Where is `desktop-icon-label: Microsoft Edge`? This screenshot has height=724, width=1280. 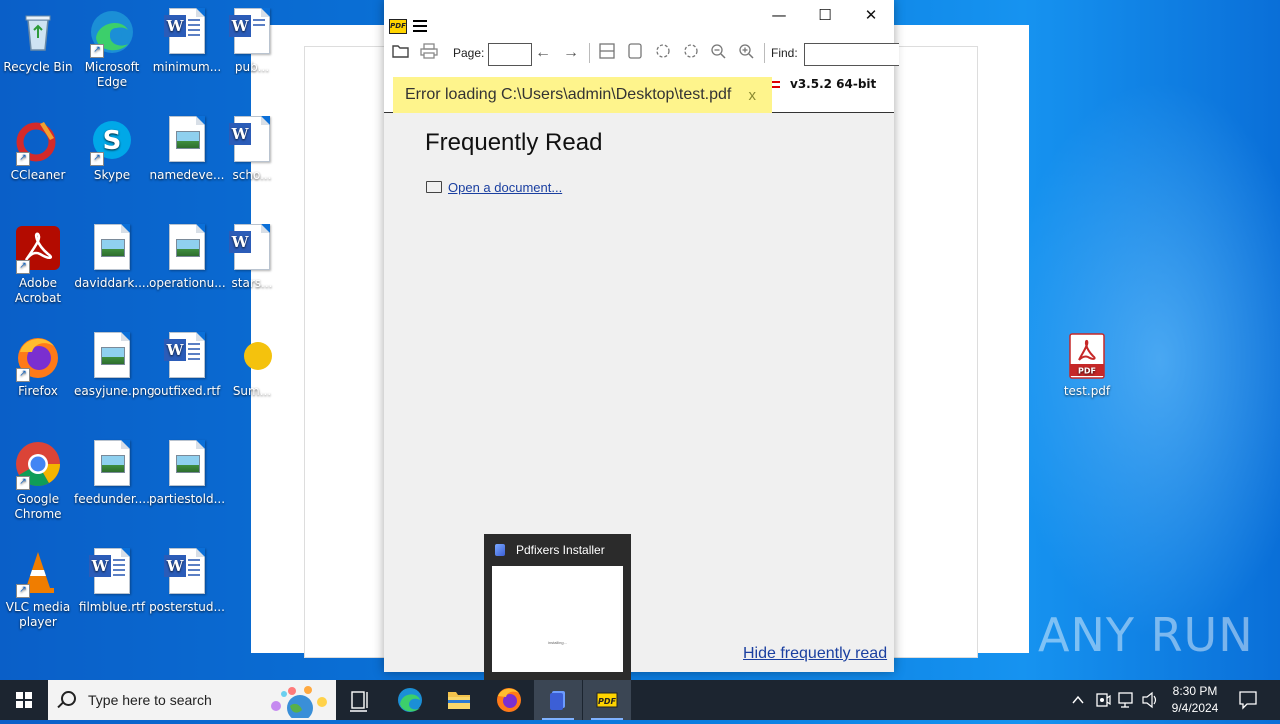 desktop-icon-label: Microsoft Edge is located at coordinates (112, 74).